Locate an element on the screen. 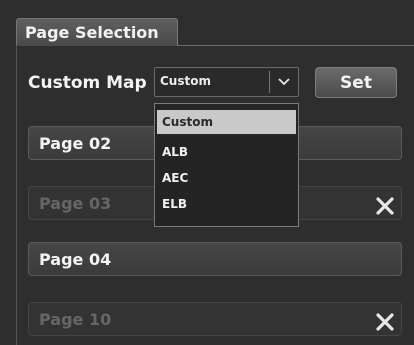 This screenshot has width=414, height=345. page-label: Page 03 is located at coordinates (75, 203).